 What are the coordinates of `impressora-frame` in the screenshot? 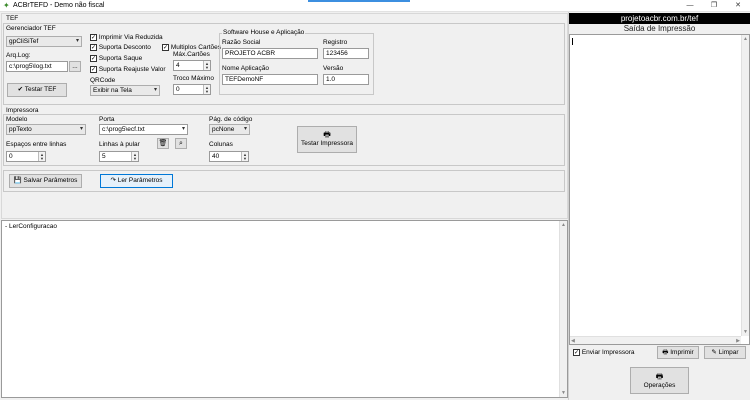 It's located at (284, 140).